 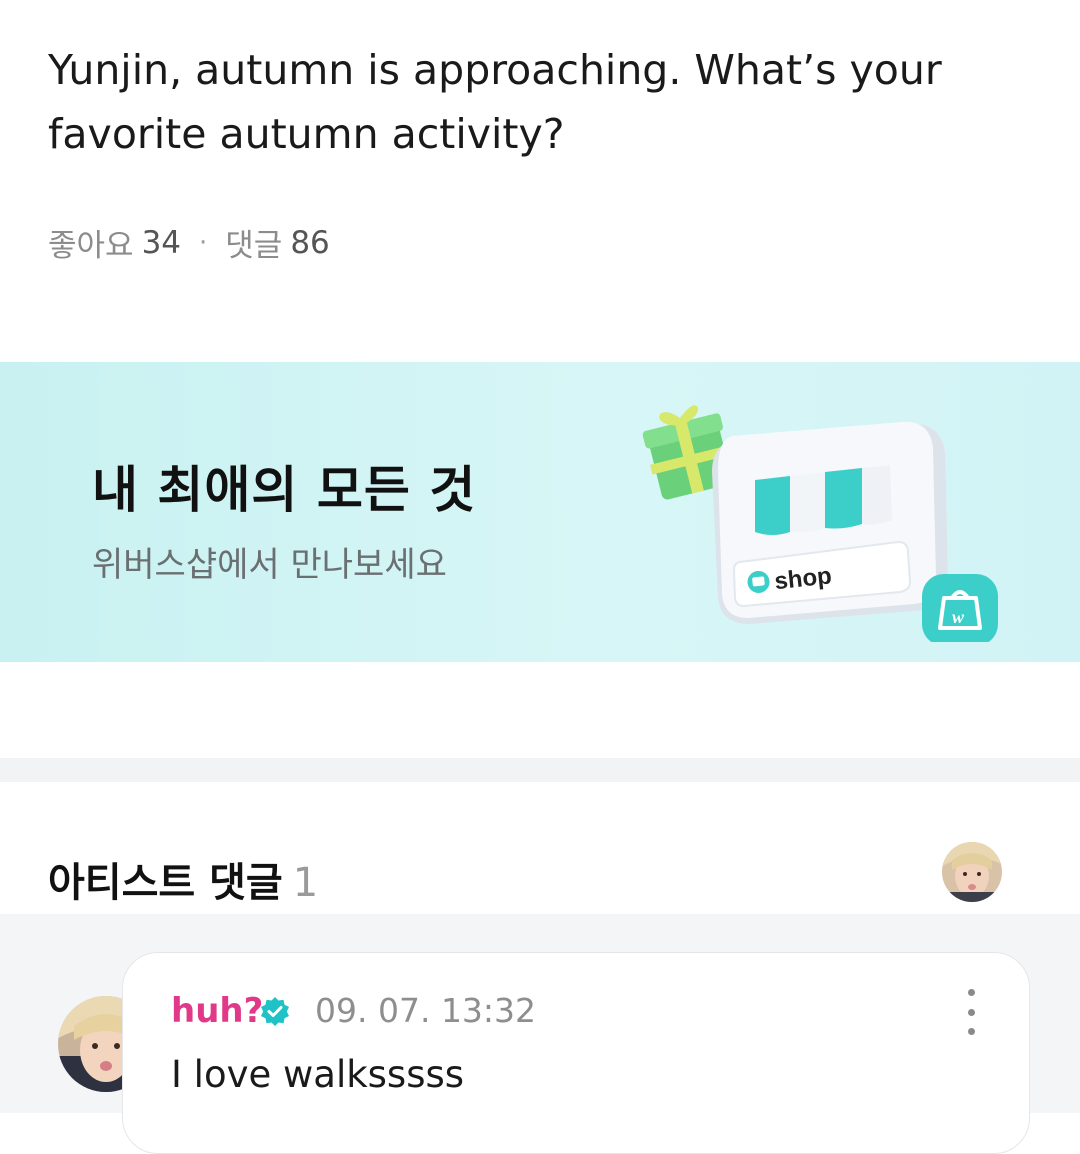 I want to click on shop-illustration: shop w, so click(x=820, y=523).